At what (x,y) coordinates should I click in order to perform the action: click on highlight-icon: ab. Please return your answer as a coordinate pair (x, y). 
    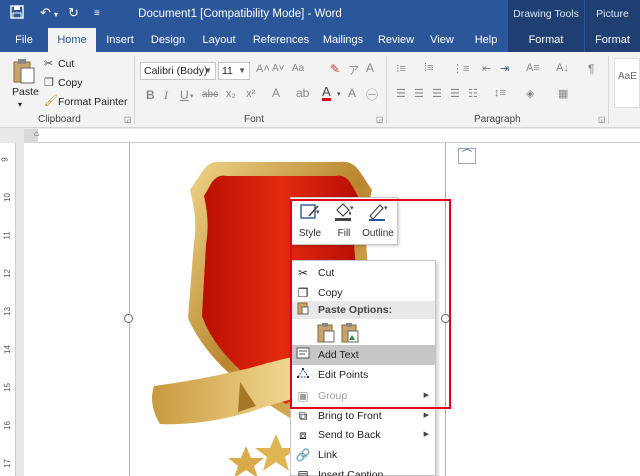
    Looking at the image, I should click on (302, 93).